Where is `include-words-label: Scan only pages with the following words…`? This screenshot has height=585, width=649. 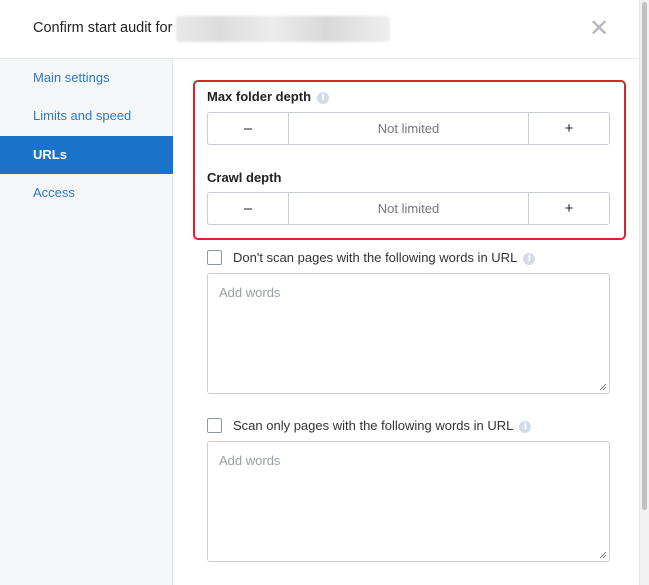 include-words-label: Scan only pages with the following words… is located at coordinates (382, 425).